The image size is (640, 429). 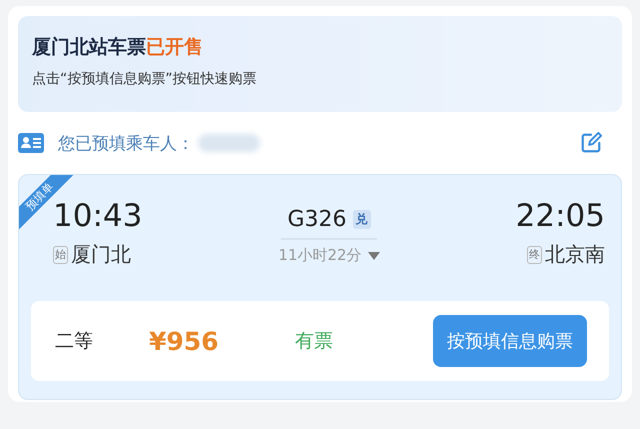 I want to click on banner-title: 厦门北站车票, so click(x=89, y=47).